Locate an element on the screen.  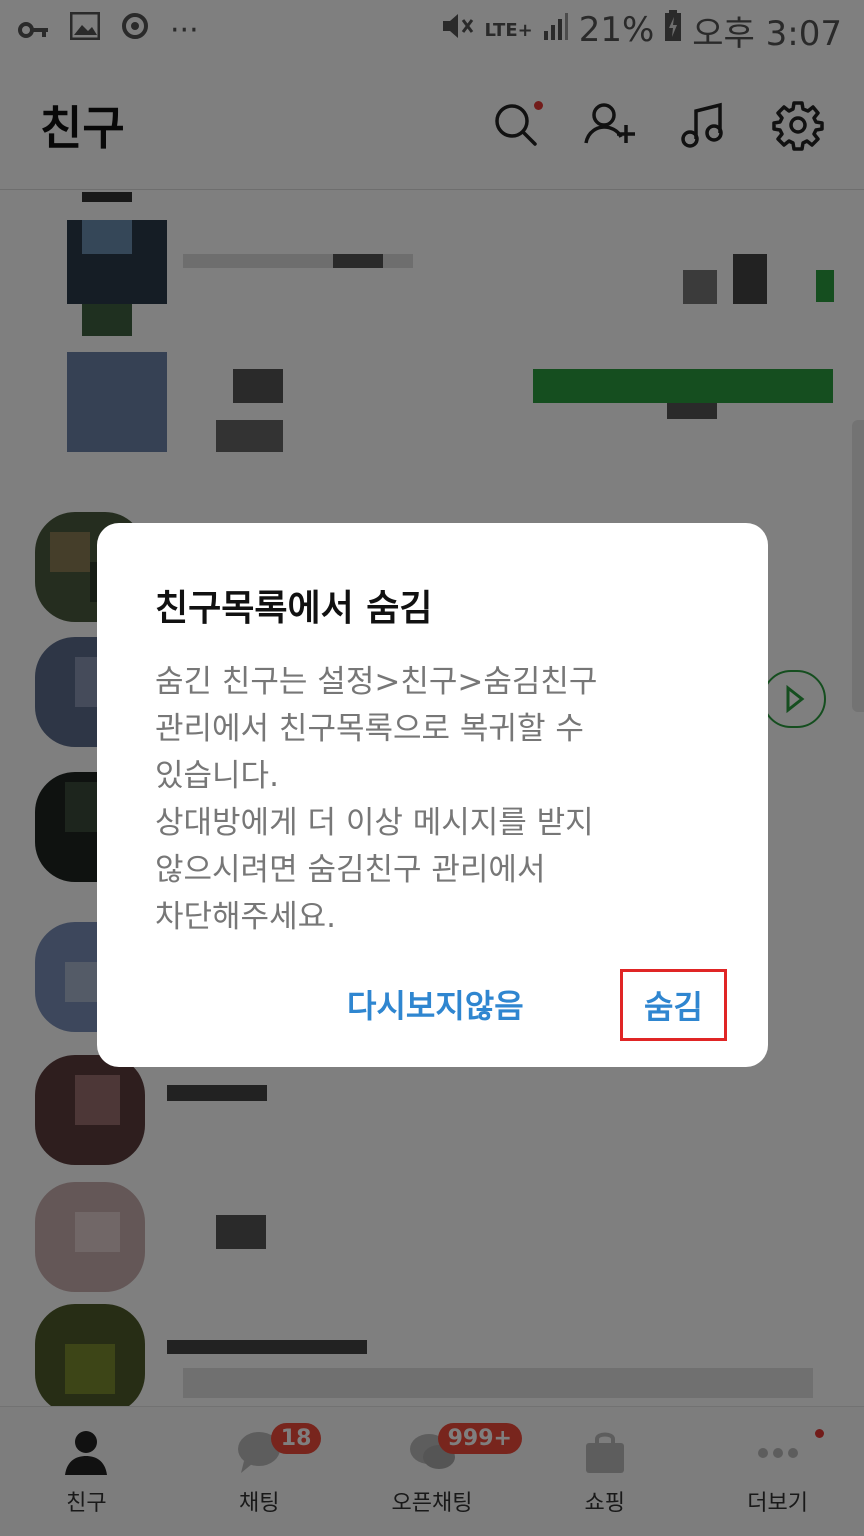
dialog-actions: 다시보지않음 숨김 is located at coordinates (432, 1005).